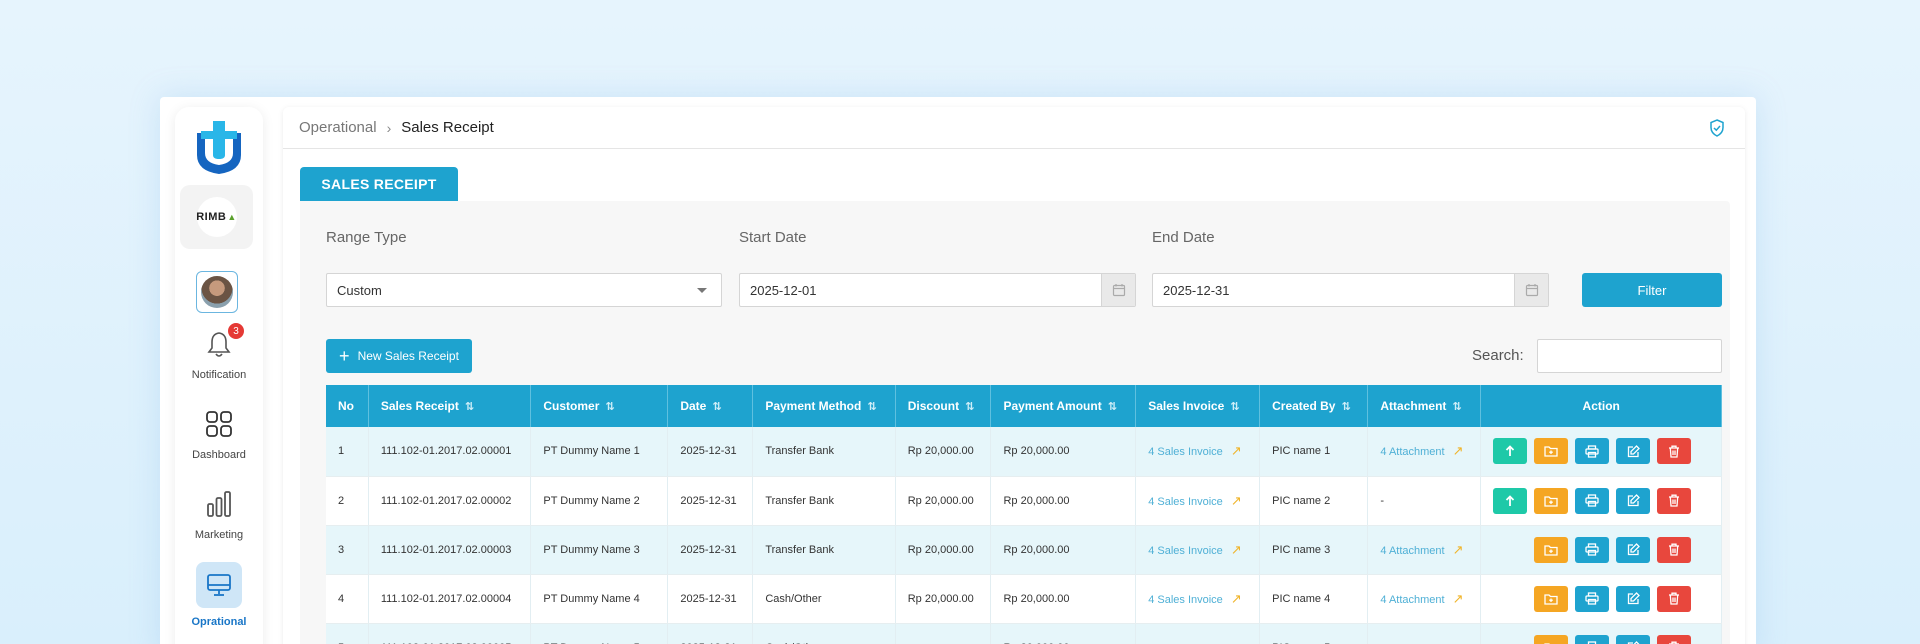 Image resolution: width=1920 pixels, height=644 pixels. What do you see at coordinates (219, 352) in the screenshot?
I see `nav-notification: 3 Notification` at bounding box center [219, 352].